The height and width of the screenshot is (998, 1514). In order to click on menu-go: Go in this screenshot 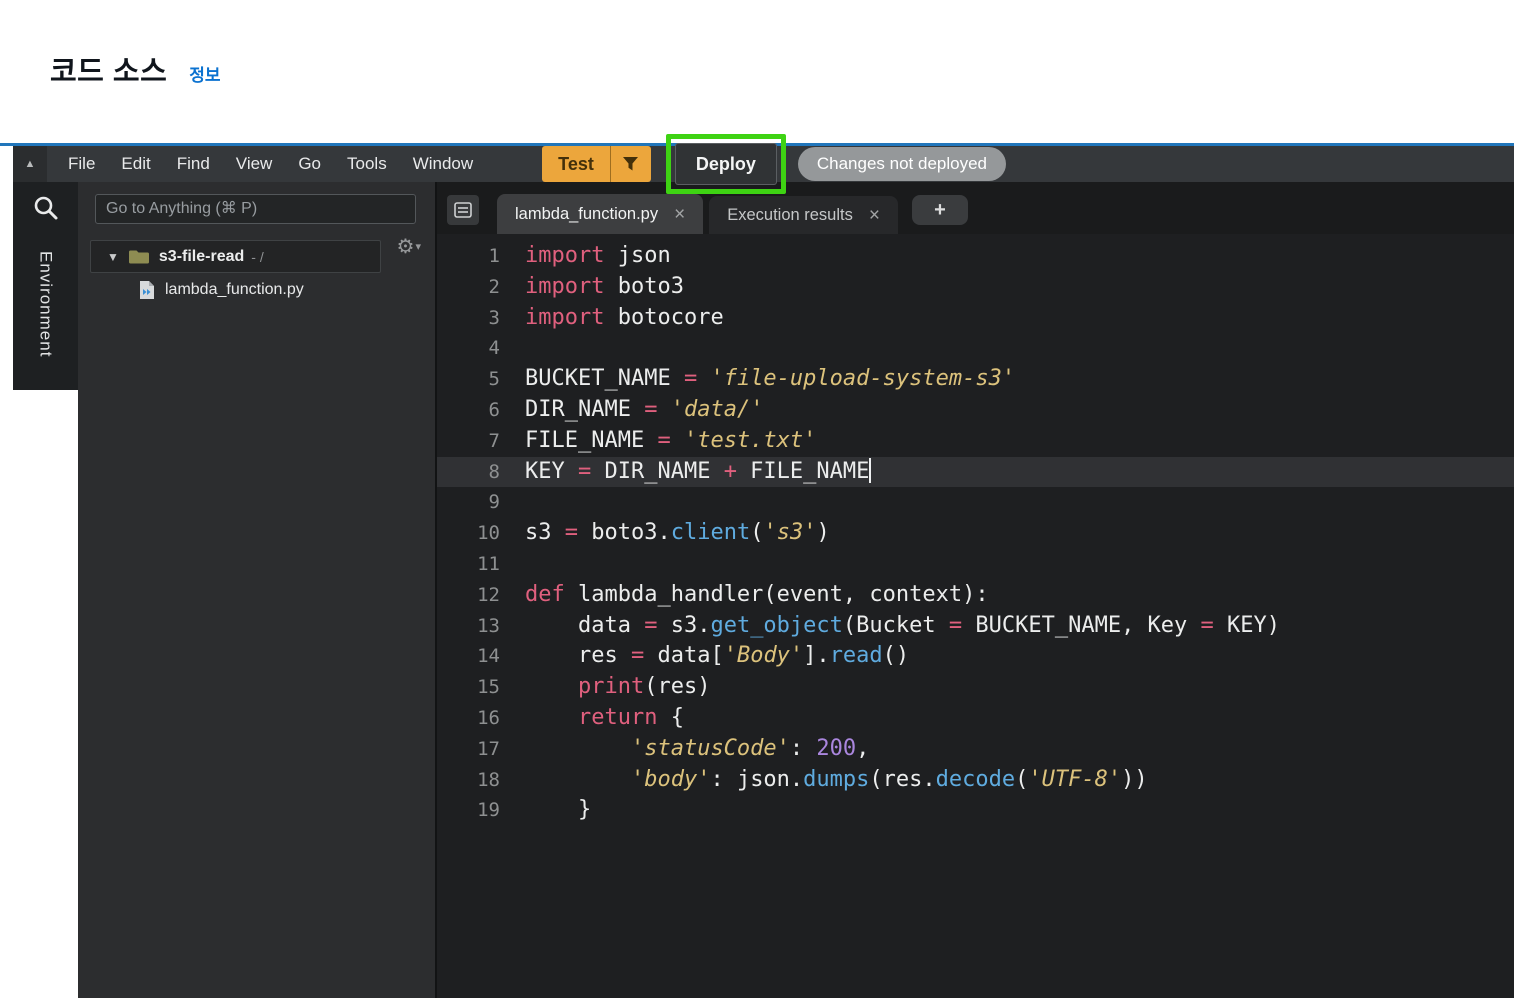, I will do `click(309, 164)`.